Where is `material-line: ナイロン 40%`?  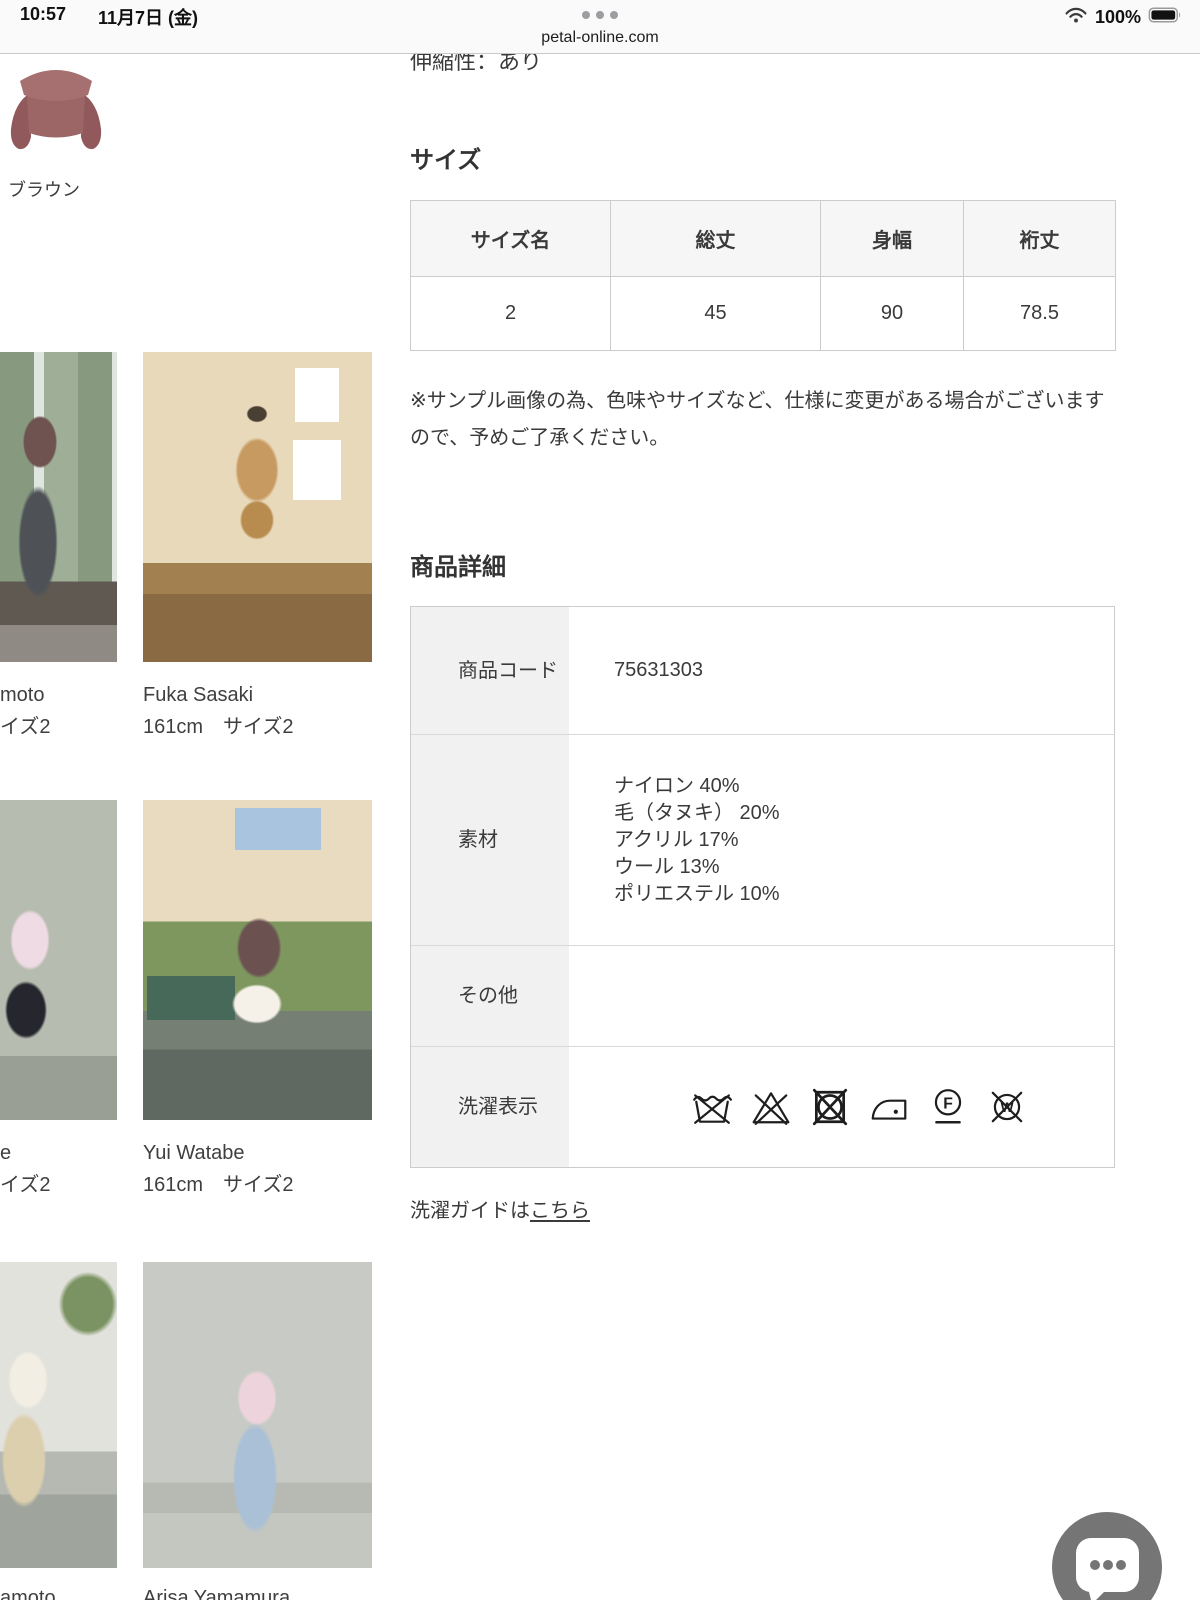
material-line: ナイロン 40% is located at coordinates (677, 785).